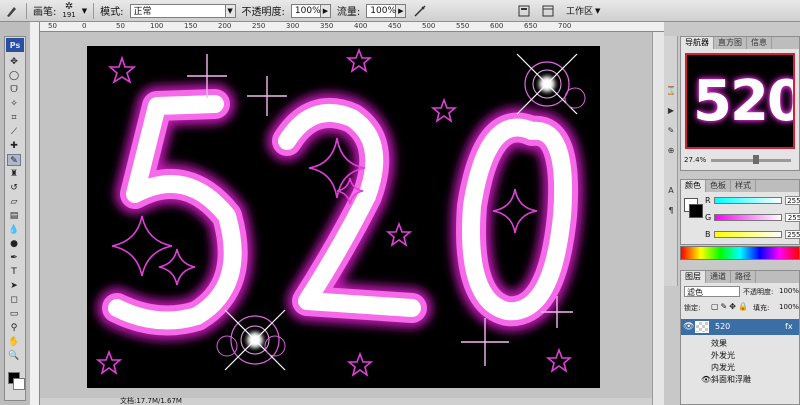 The width and height of the screenshot is (800, 405). I want to click on blue-gradient, so click(747, 234).